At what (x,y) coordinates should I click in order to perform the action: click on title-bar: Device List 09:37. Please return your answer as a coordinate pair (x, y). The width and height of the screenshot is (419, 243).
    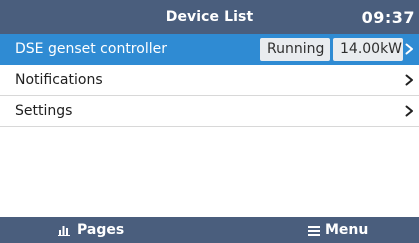
    Looking at the image, I should click on (209, 17).